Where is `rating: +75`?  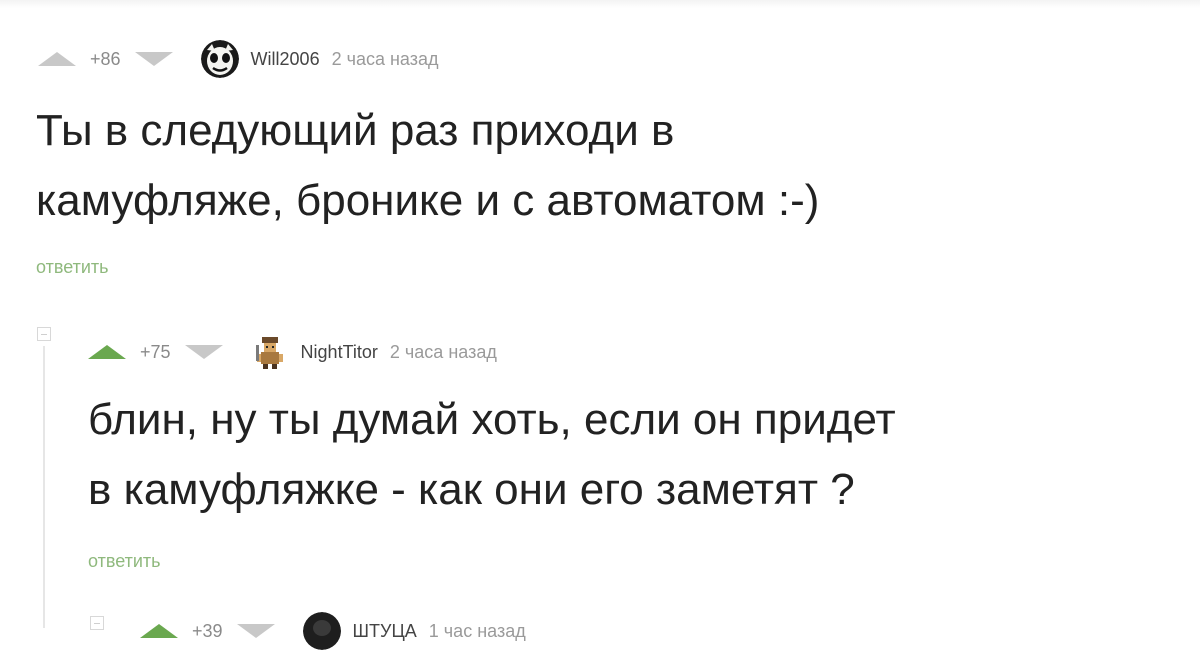
rating: +75 is located at coordinates (155, 351).